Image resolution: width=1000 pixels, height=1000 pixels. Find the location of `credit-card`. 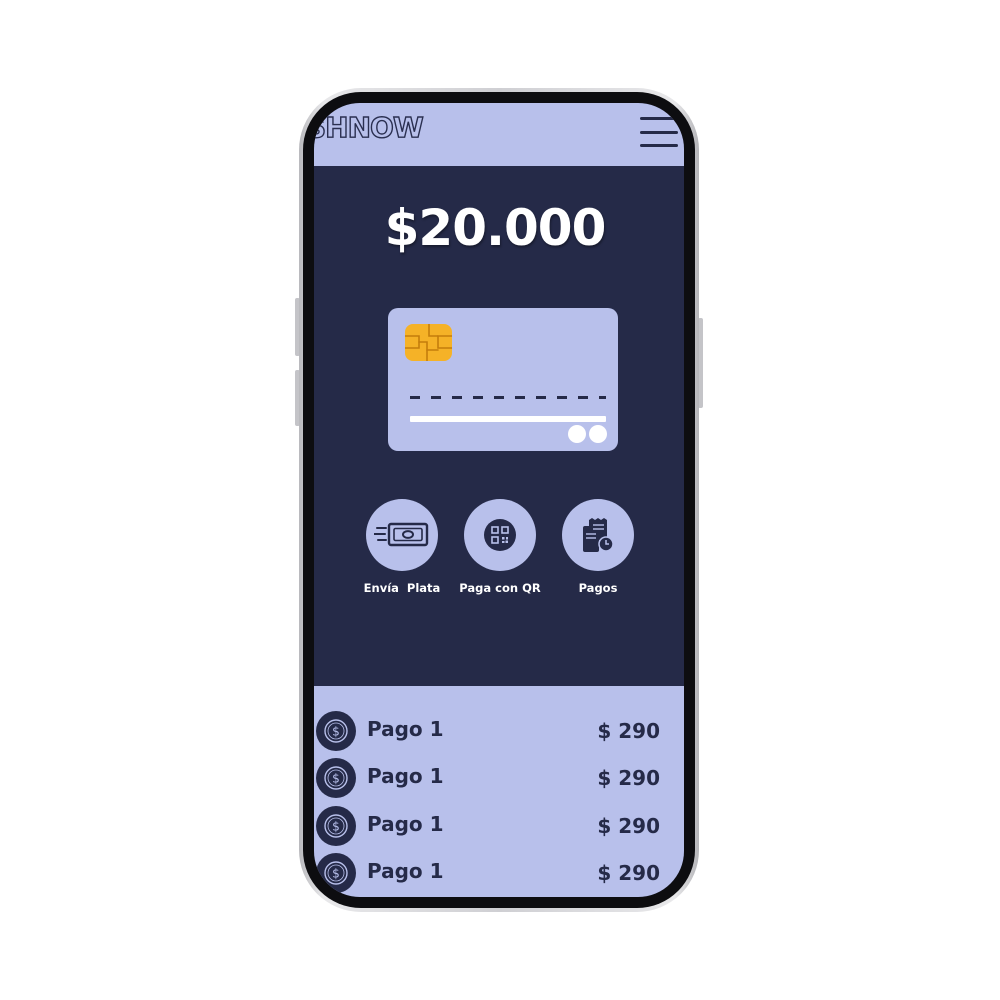

credit-card is located at coordinates (503, 379).